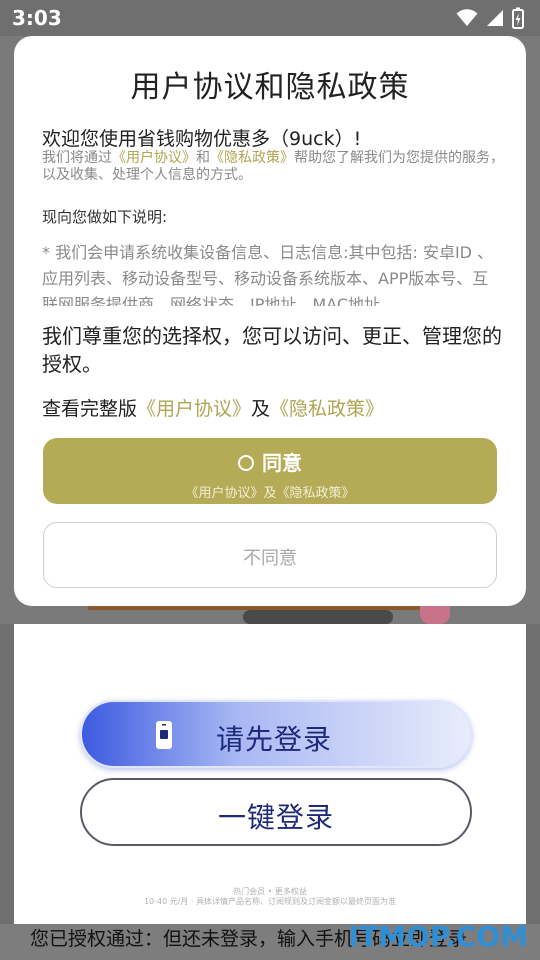 The height and width of the screenshot is (960, 540). Describe the element at coordinates (275, 817) in the screenshot. I see `one-key-login-label: 一键登录` at that location.